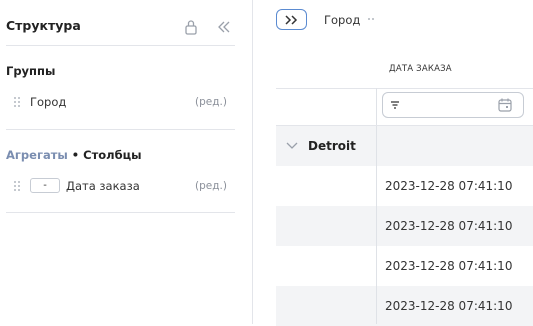  What do you see at coordinates (43, 25) in the screenshot?
I see `panel-title: Структура` at bounding box center [43, 25].